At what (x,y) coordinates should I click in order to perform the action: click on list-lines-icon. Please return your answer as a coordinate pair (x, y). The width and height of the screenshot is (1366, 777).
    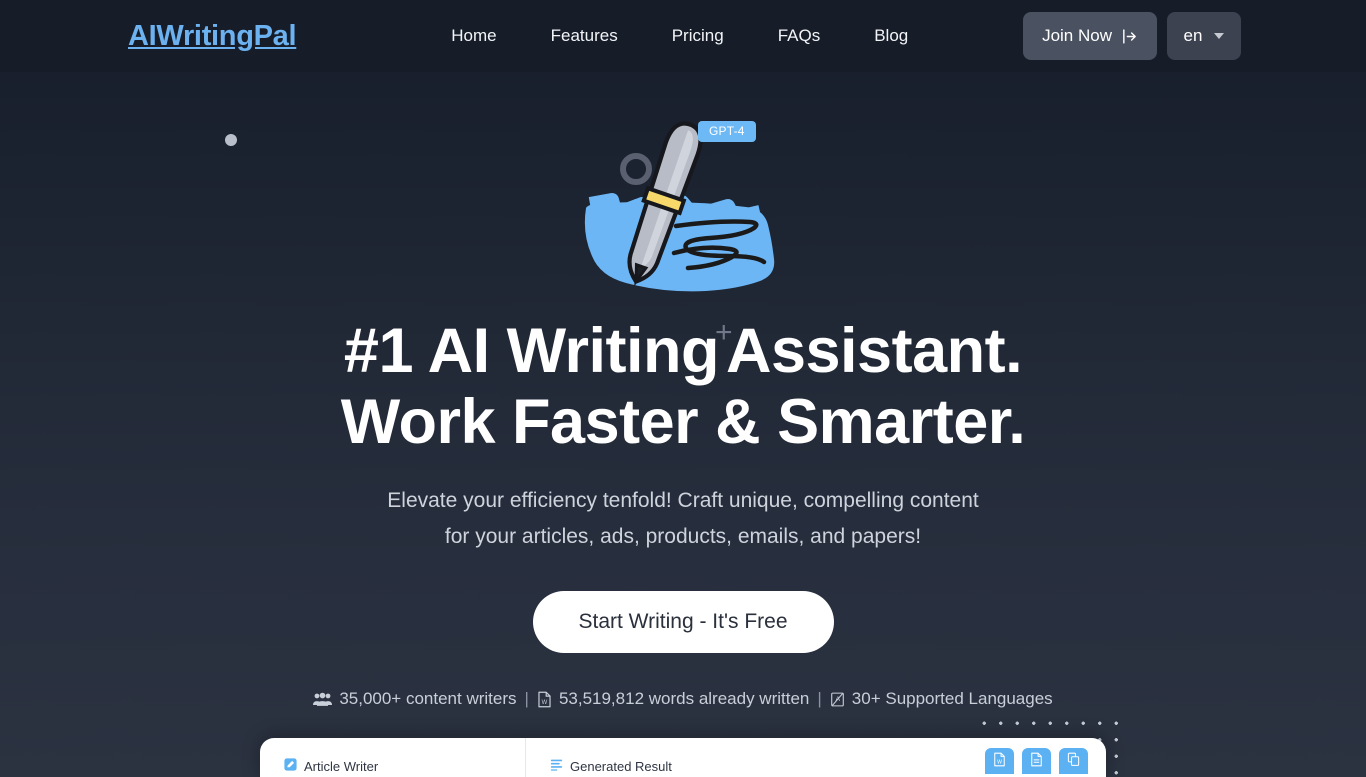
    Looking at the image, I should click on (556, 766).